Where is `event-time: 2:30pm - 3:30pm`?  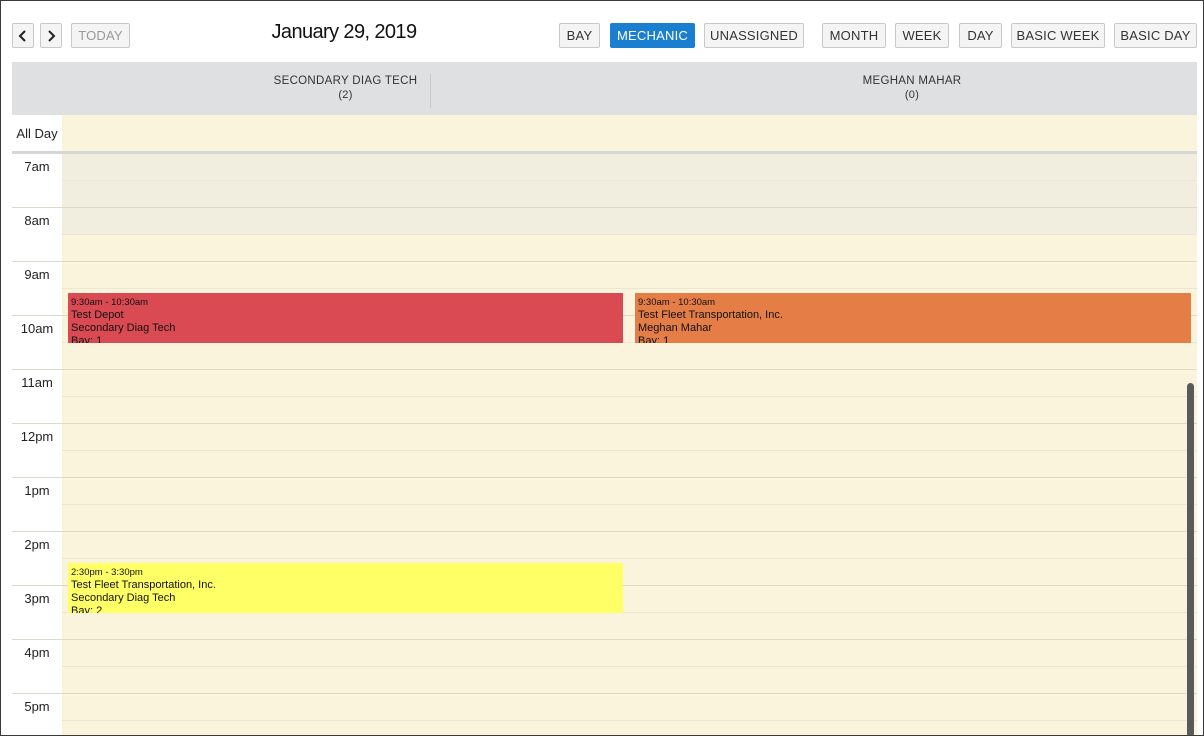 event-time: 2:30pm - 3:30pm is located at coordinates (107, 572).